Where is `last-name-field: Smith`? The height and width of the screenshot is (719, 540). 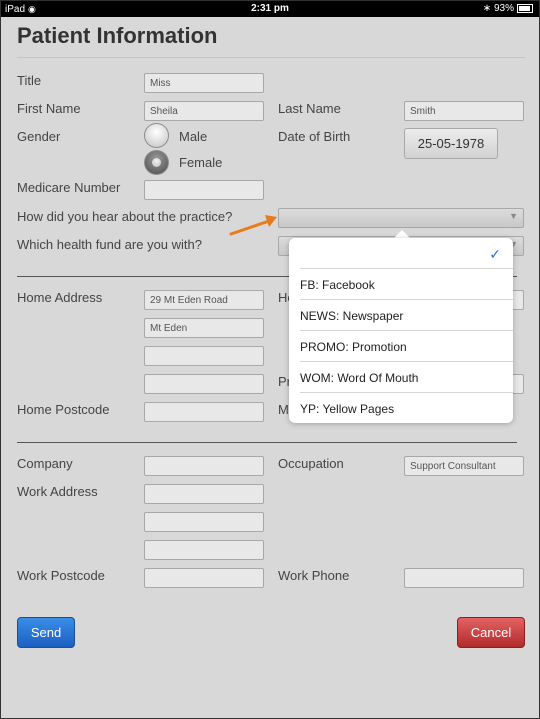
last-name-field: Smith is located at coordinates (464, 111).